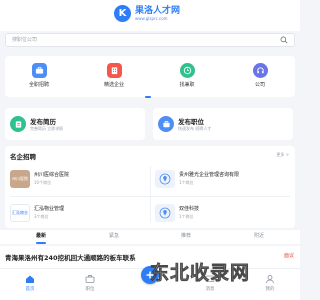  What do you see at coordinates (288, 256) in the screenshot?
I see `salary-badge: 面议` at bounding box center [288, 256].